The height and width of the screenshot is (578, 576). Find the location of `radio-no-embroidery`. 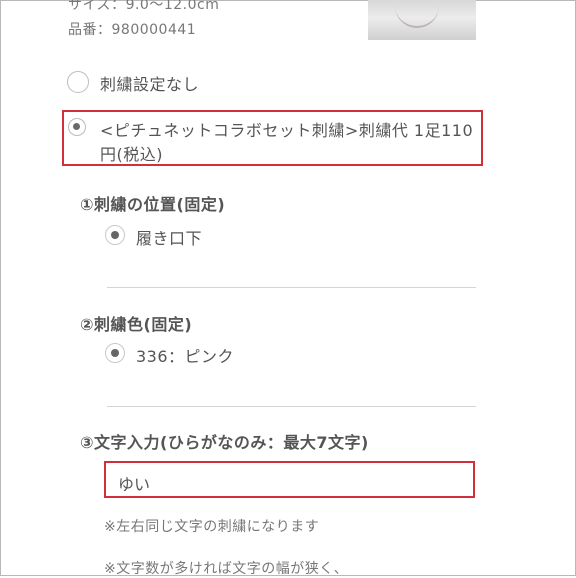

radio-no-embroidery is located at coordinates (78, 82).